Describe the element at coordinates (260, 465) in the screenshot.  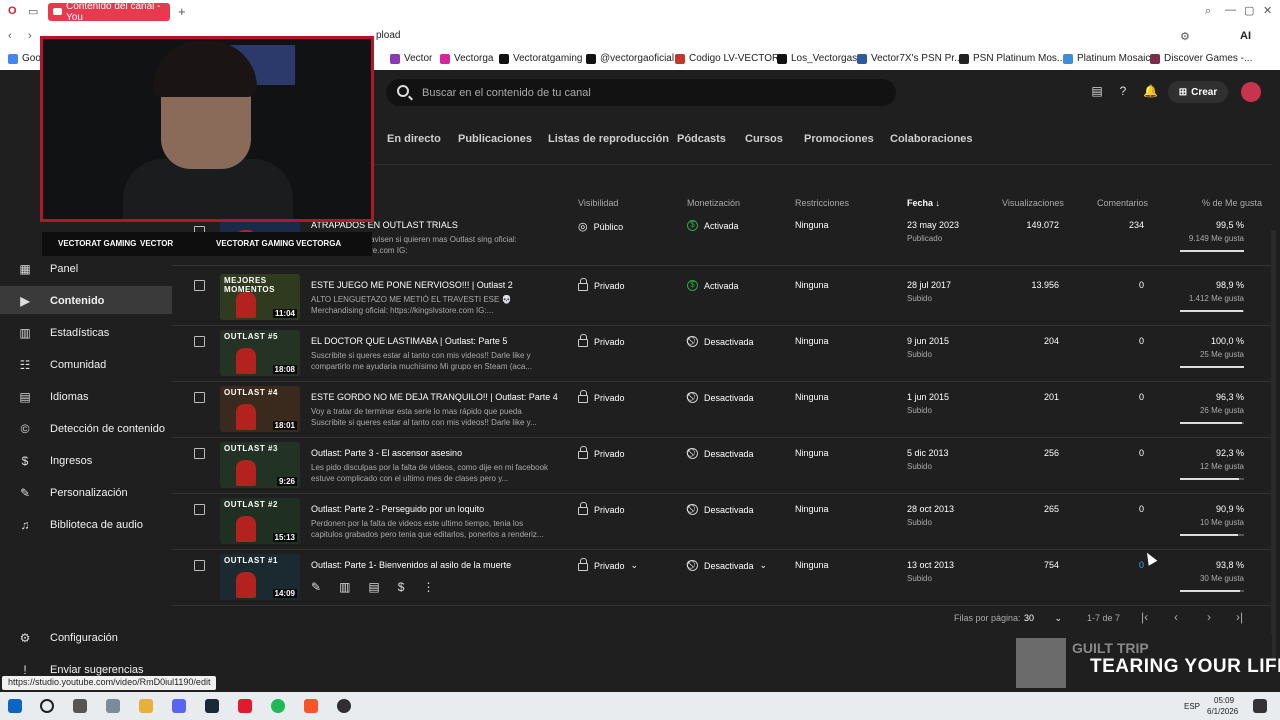
I see `video-thumbnail: OUTLAST #3 9:26` at that location.